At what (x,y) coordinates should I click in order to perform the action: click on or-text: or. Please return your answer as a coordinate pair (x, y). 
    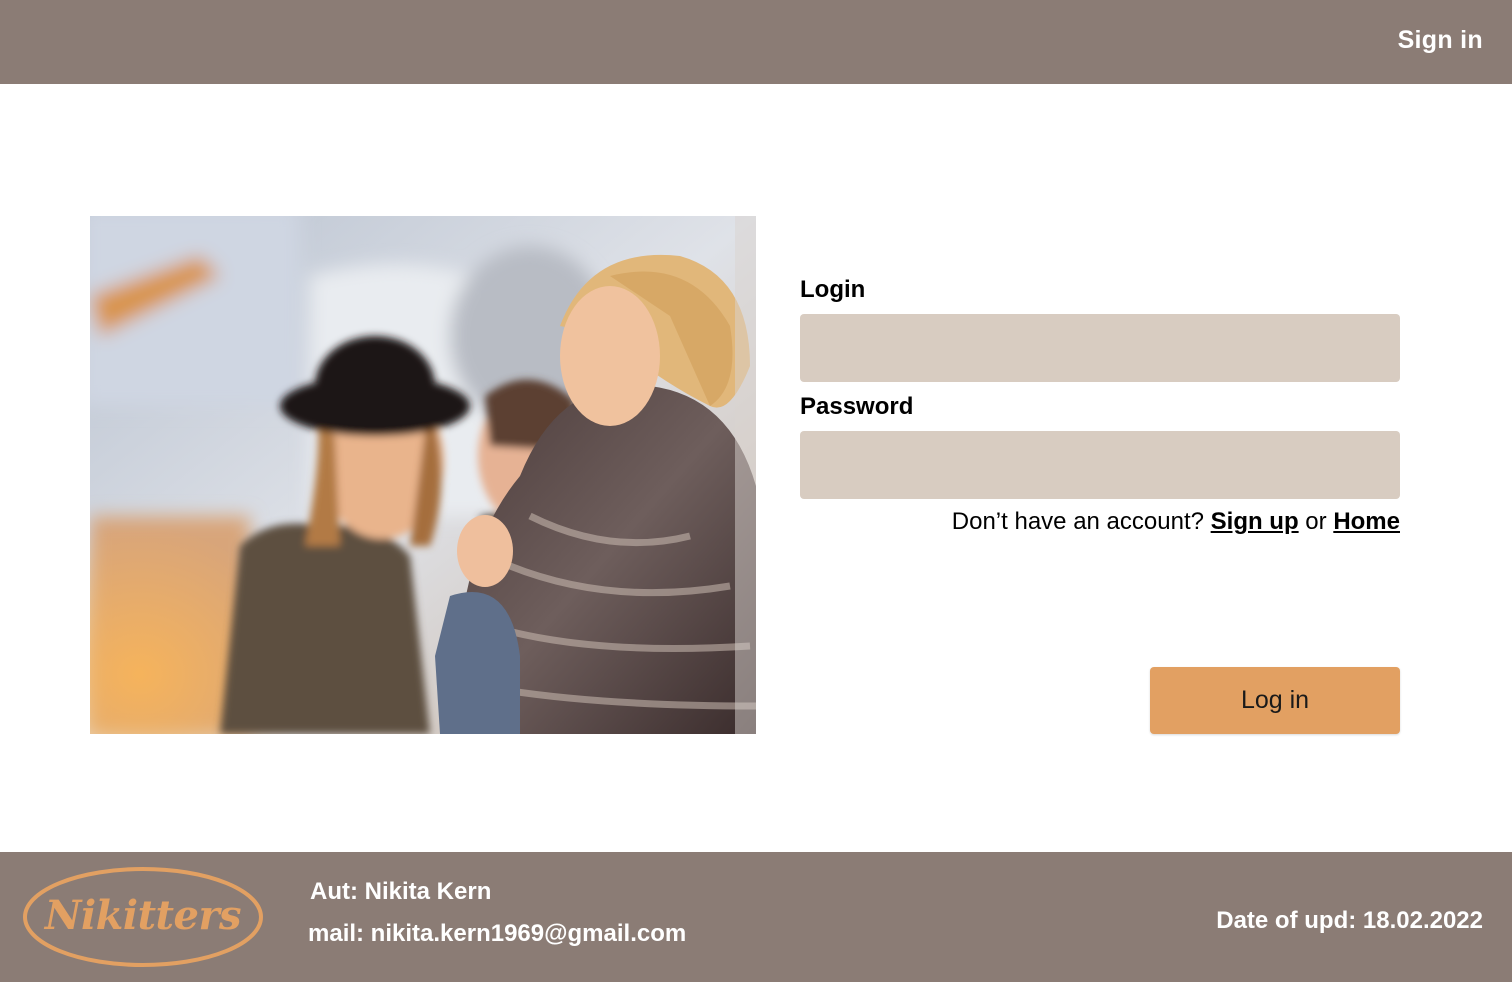
    Looking at the image, I should click on (1316, 521).